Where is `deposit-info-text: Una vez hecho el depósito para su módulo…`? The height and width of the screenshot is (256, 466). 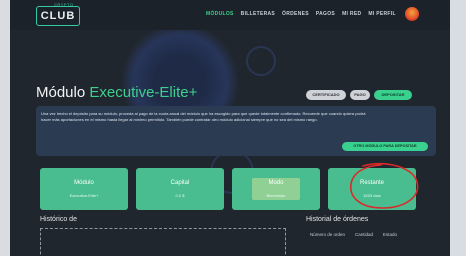 deposit-info-text: Una vez hecho el depósito para su módulo… is located at coordinates (203, 117).